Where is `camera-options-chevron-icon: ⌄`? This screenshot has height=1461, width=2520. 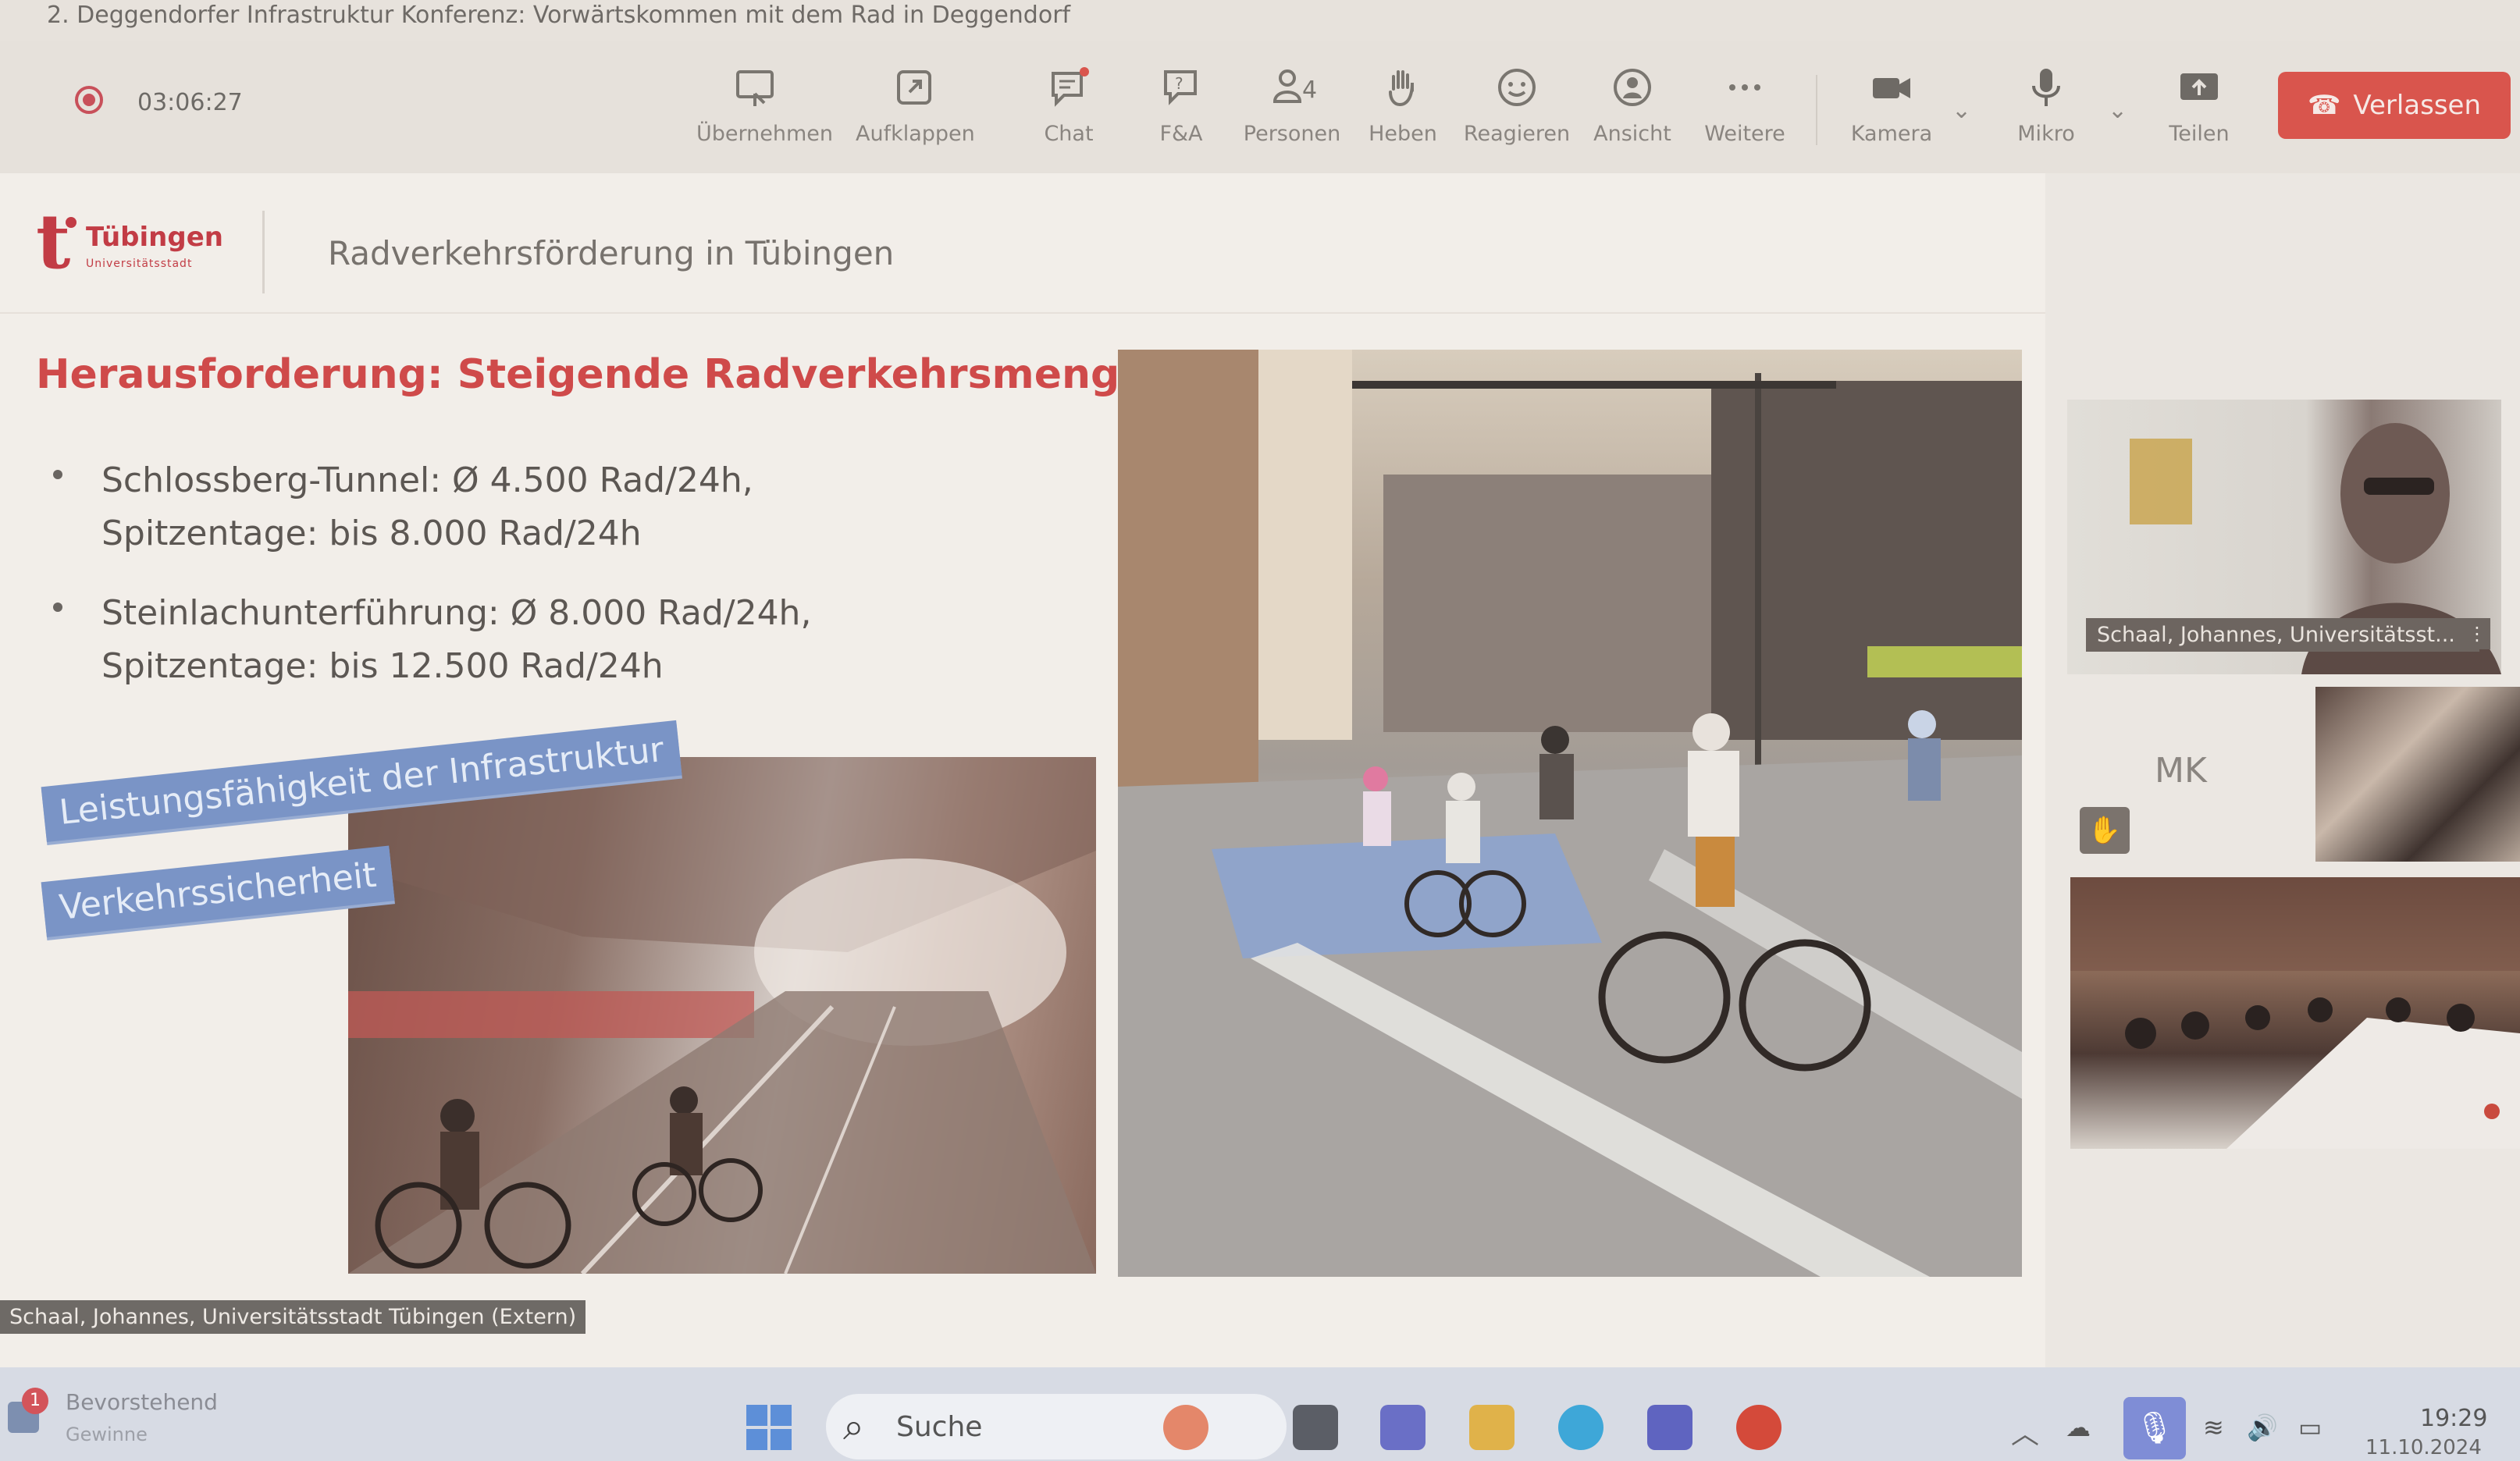
camera-options-chevron-icon: ⌄ is located at coordinates (1961, 110).